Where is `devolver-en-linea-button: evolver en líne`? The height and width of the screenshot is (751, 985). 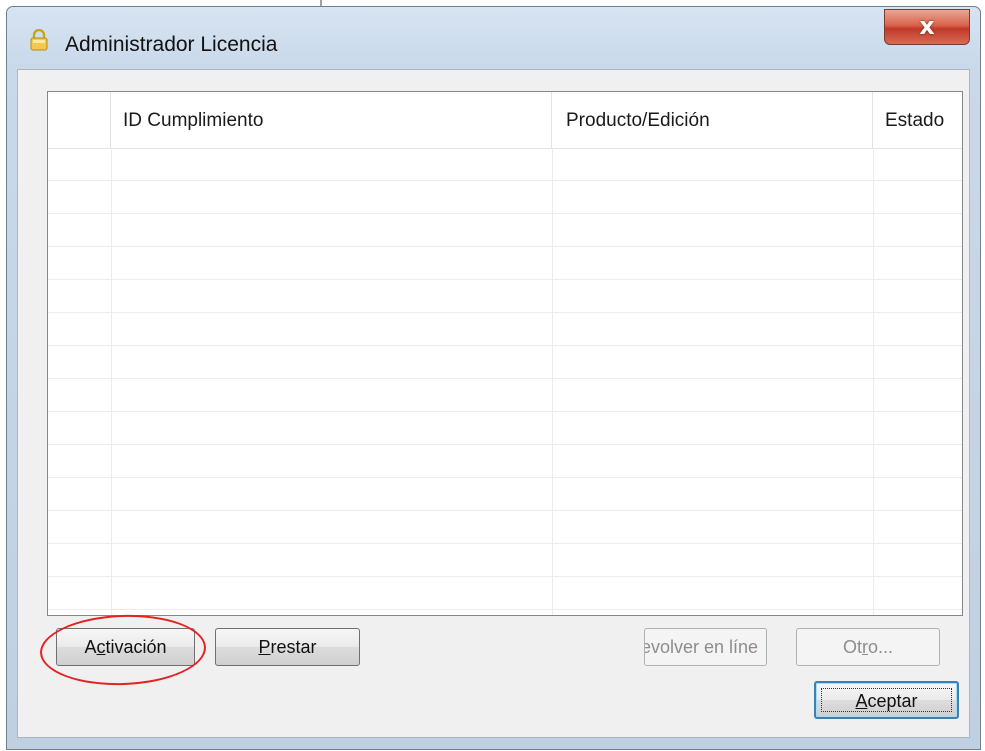 devolver-en-linea-button: evolver en líne is located at coordinates (705, 647).